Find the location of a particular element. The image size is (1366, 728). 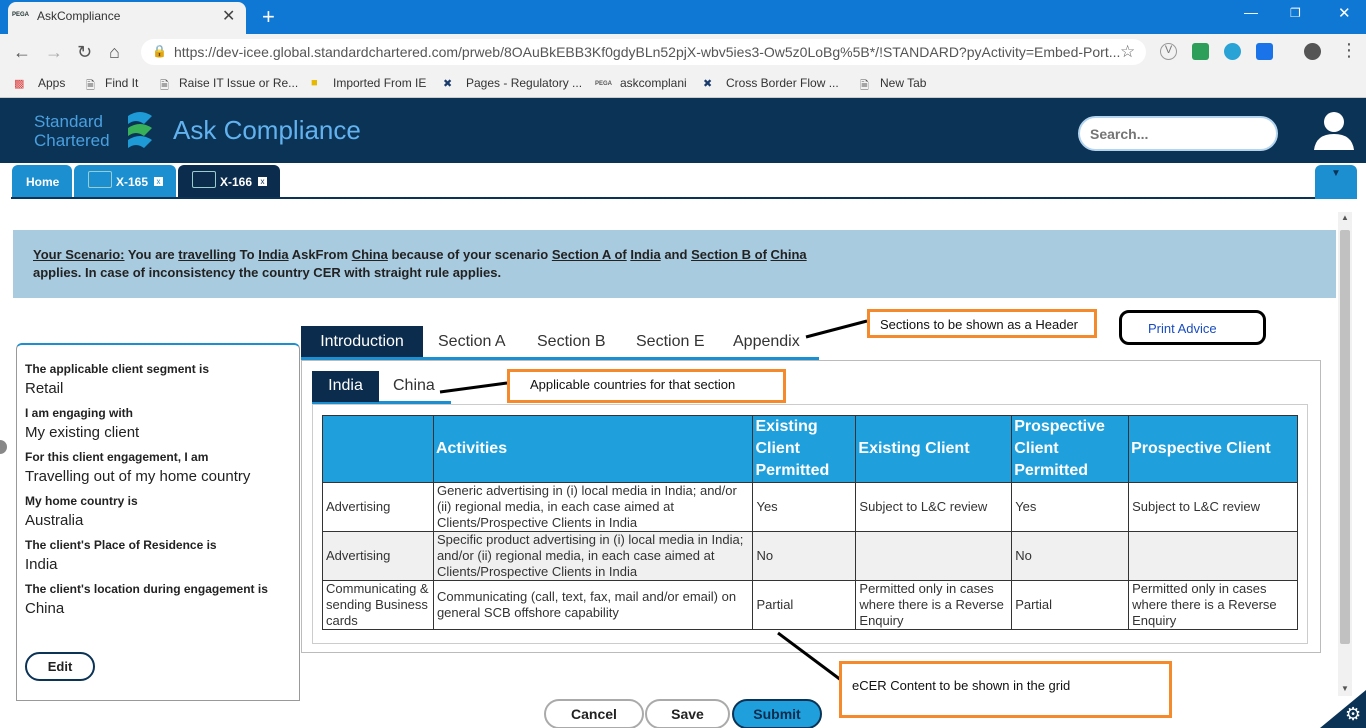

annotation-arrow-countries is located at coordinates (473, 387).